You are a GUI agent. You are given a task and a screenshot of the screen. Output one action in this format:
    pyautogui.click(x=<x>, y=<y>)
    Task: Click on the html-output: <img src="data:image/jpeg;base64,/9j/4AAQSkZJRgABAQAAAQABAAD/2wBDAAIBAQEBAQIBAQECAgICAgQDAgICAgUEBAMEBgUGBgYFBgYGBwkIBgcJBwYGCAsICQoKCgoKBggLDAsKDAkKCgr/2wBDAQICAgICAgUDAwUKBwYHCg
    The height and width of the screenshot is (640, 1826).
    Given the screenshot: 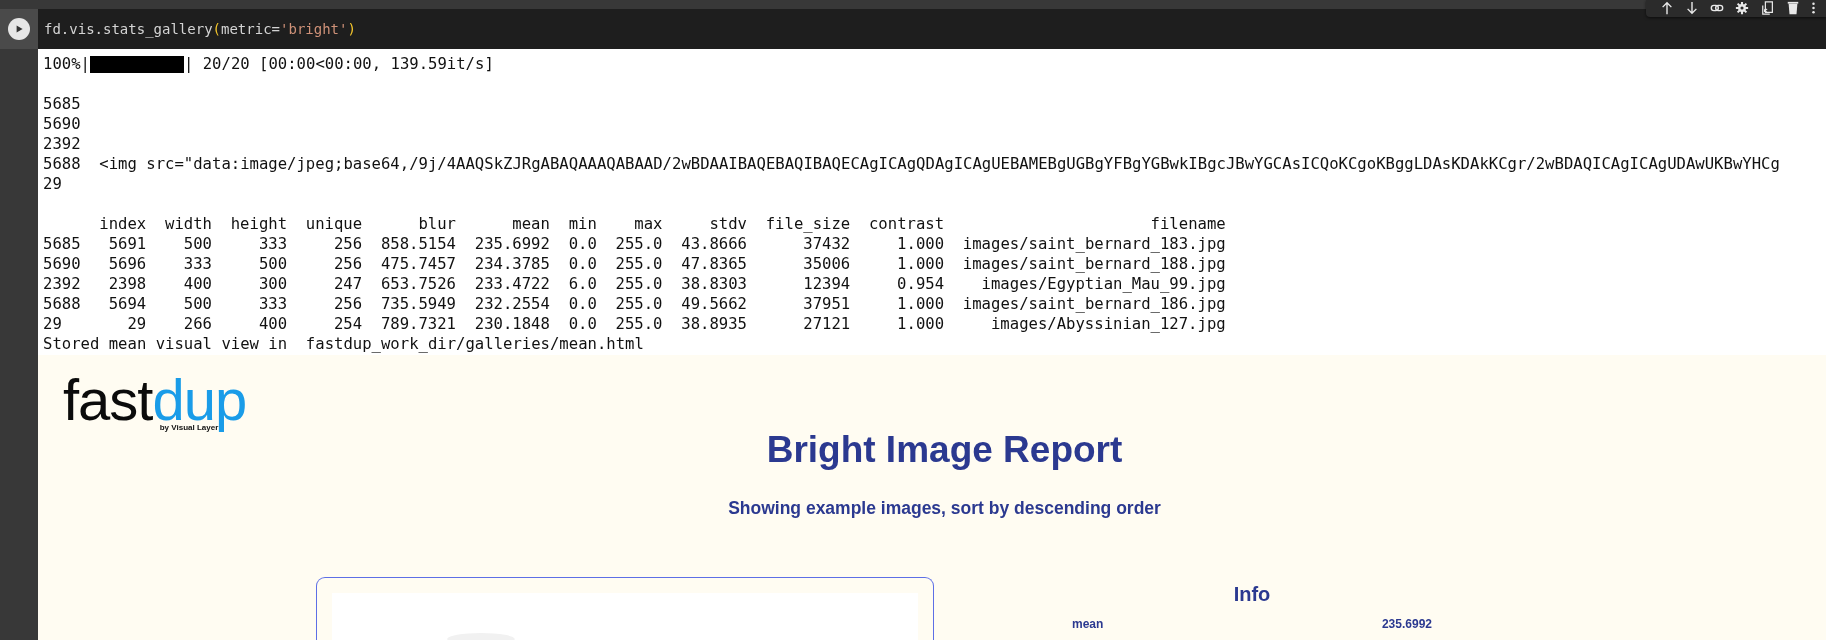 What is the action you would take?
    pyautogui.click(x=939, y=164)
    